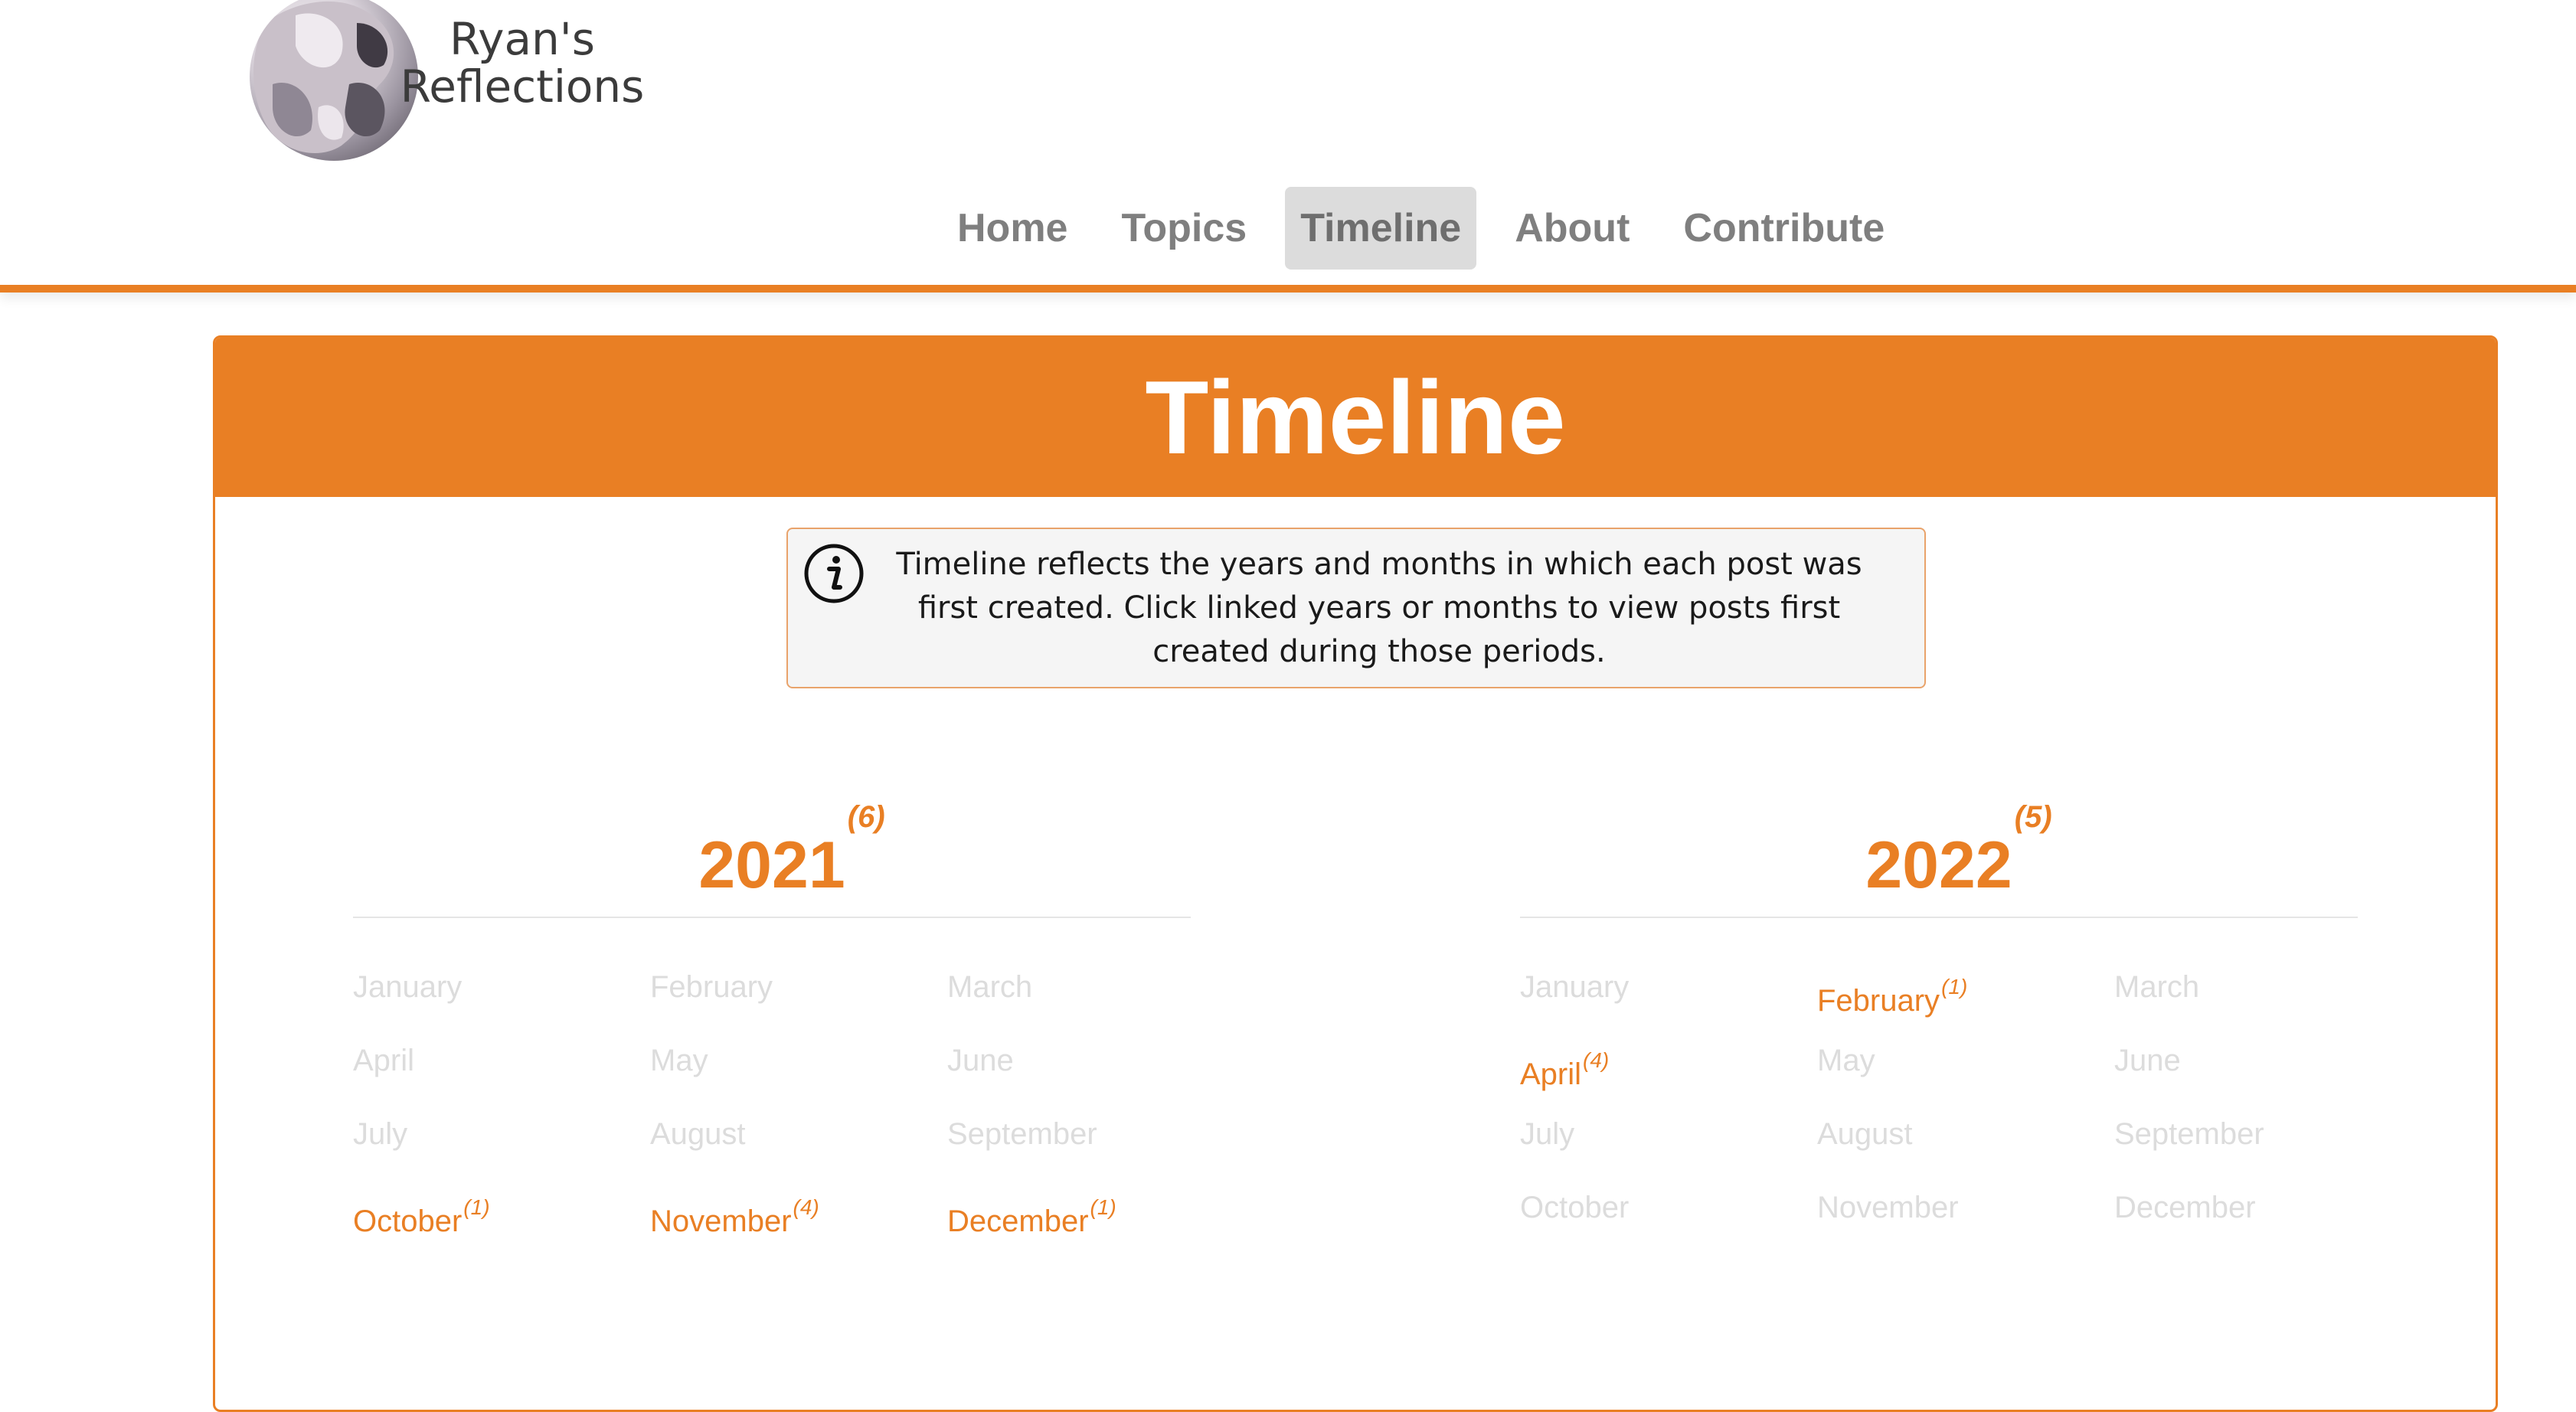  Describe the element at coordinates (1668, 1061) in the screenshot. I see `month-april-link: April(4)` at that location.